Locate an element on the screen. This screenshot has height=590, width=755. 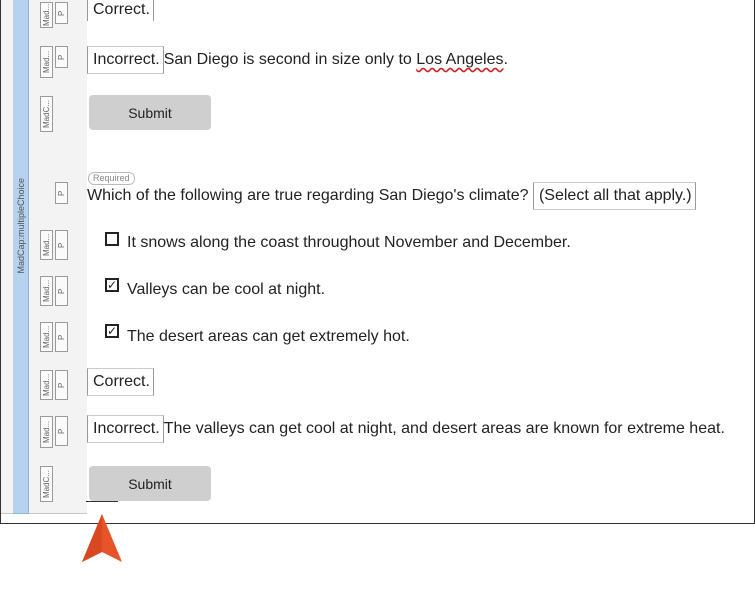
feedback-correct-2: Correct. is located at coordinates (120, 382).